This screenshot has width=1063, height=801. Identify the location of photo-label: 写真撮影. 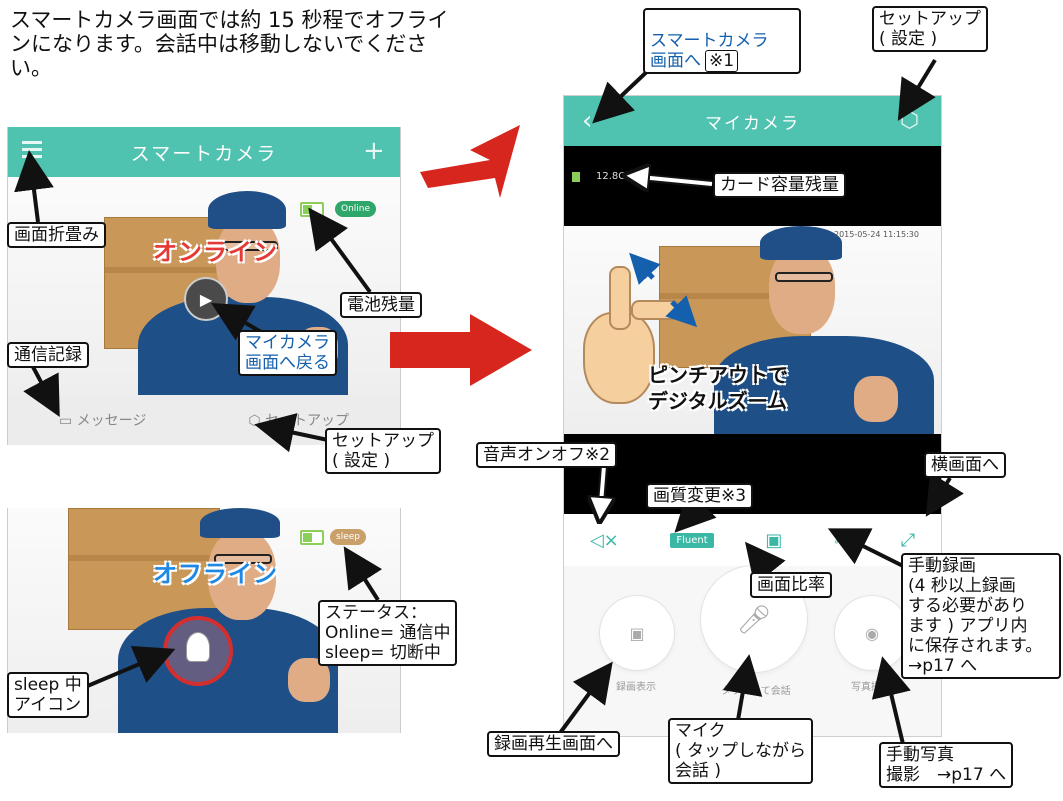
(871, 687).